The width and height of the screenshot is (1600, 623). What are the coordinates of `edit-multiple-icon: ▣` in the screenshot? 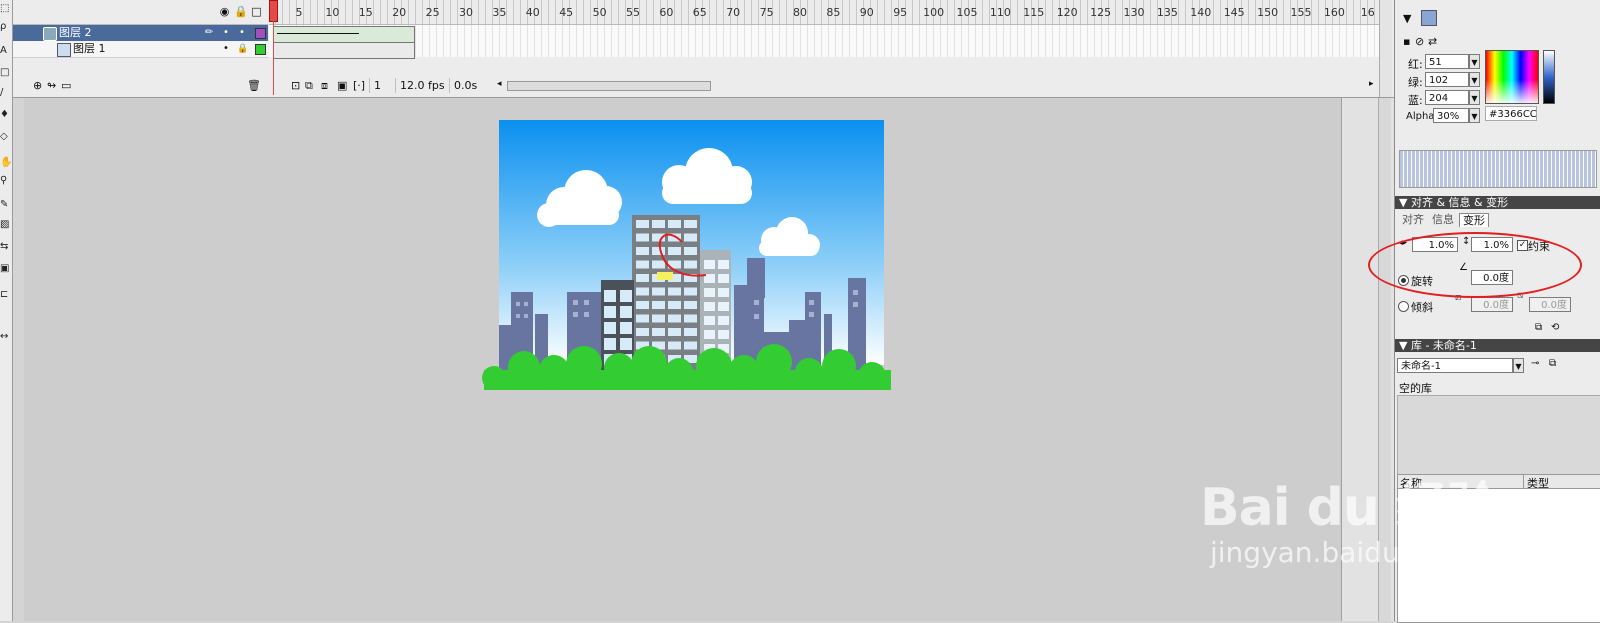 It's located at (342, 85).